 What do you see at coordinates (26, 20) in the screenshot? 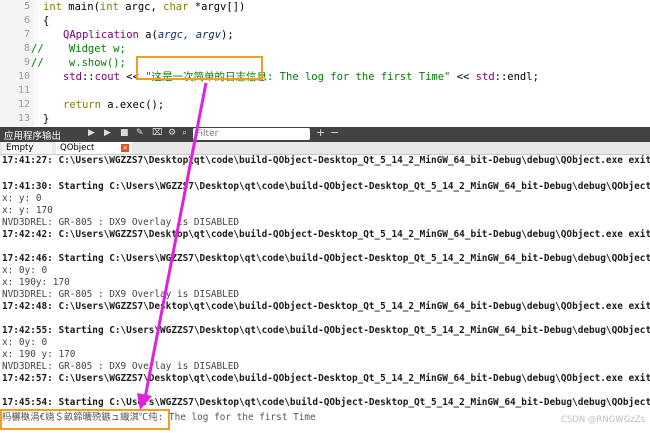
I see `line-number: 6` at bounding box center [26, 20].